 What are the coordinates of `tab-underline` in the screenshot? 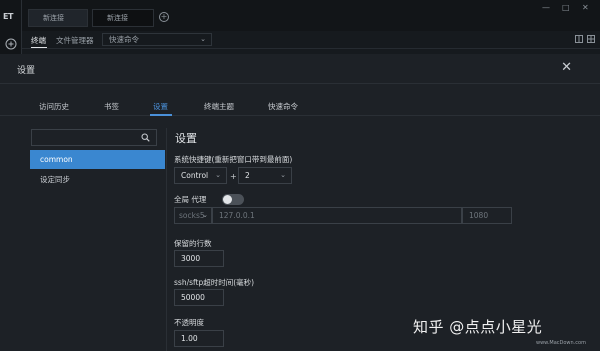 It's located at (39, 47).